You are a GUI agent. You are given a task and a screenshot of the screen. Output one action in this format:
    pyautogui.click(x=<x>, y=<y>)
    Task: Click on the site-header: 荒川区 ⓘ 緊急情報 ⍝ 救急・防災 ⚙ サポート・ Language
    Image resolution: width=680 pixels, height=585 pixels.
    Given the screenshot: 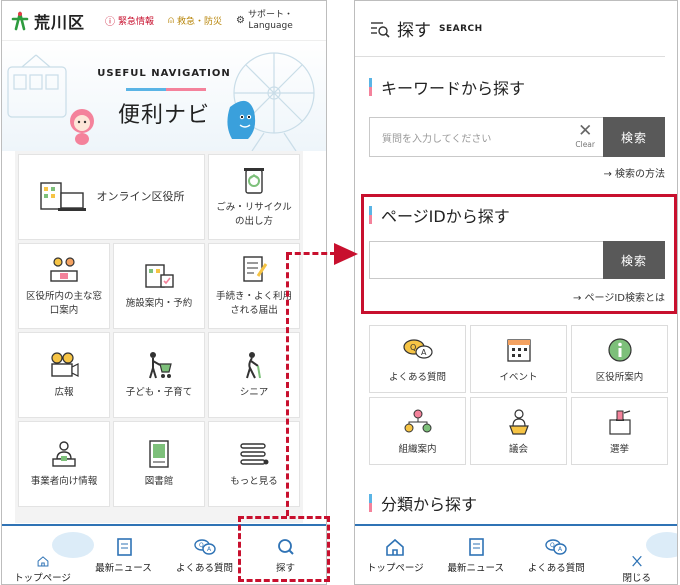 What is the action you would take?
    pyautogui.click(x=164, y=21)
    